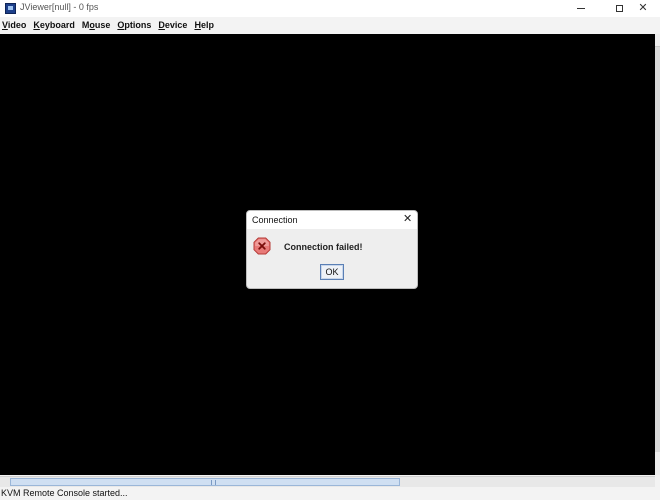 The image size is (660, 500). What do you see at coordinates (262, 246) in the screenshot?
I see `error-icon` at bounding box center [262, 246].